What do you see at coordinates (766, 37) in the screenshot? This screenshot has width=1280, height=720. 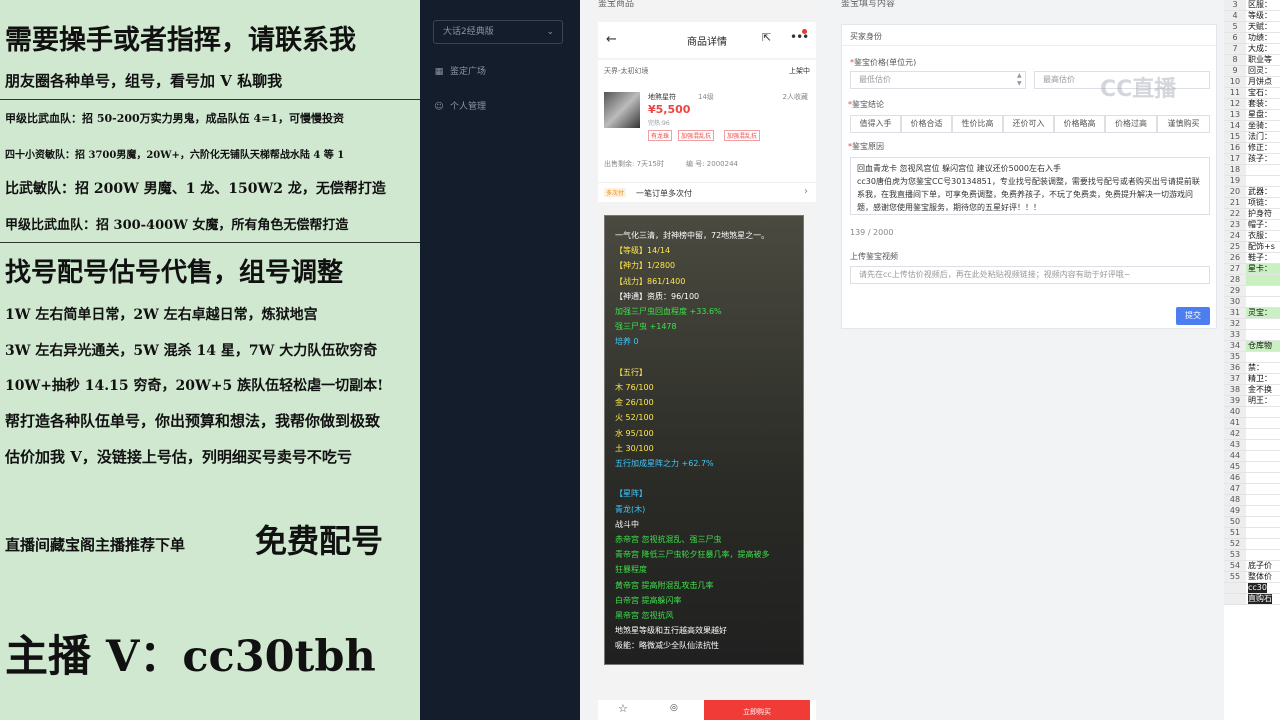 I see `share-icon: ⇱` at bounding box center [766, 37].